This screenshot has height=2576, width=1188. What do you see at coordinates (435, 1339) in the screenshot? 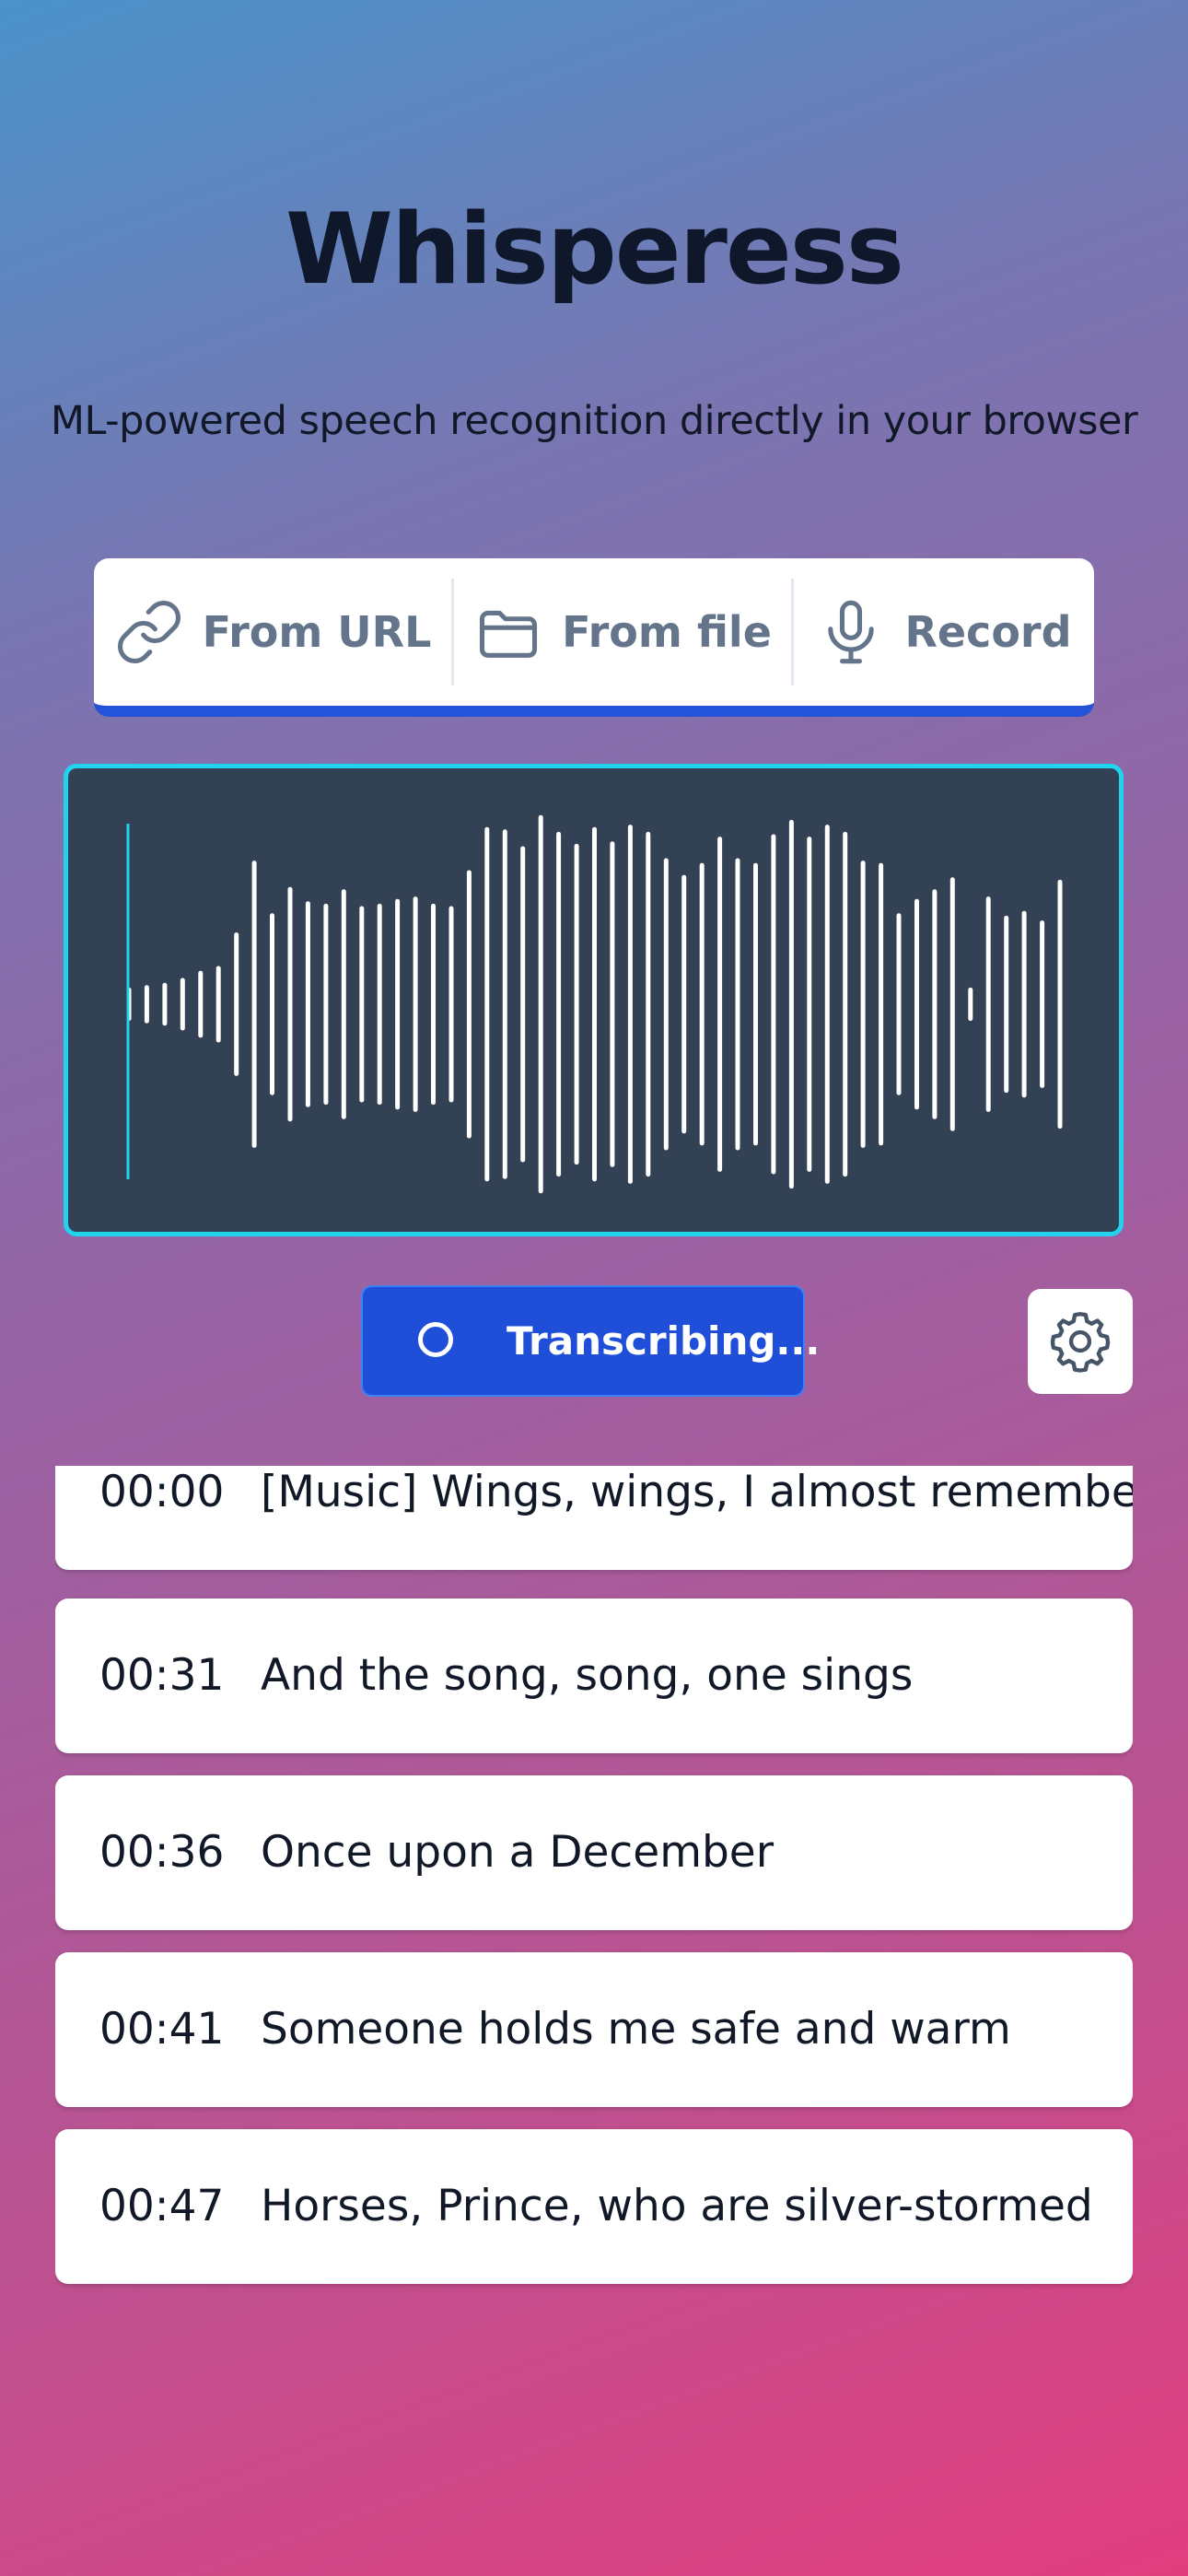
I see `loading-spinner-icon` at bounding box center [435, 1339].